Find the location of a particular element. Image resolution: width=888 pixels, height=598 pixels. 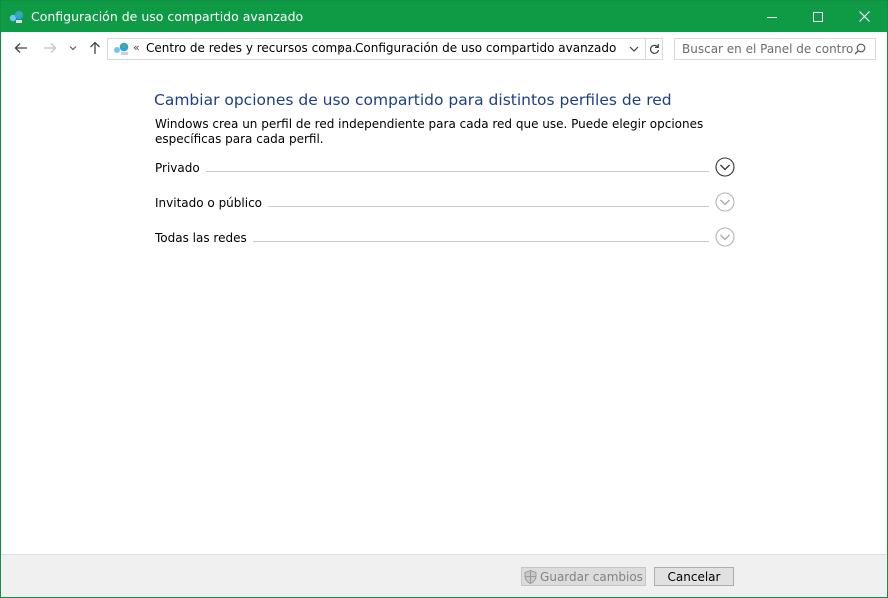

back-arrow-icon is located at coordinates (20, 48).